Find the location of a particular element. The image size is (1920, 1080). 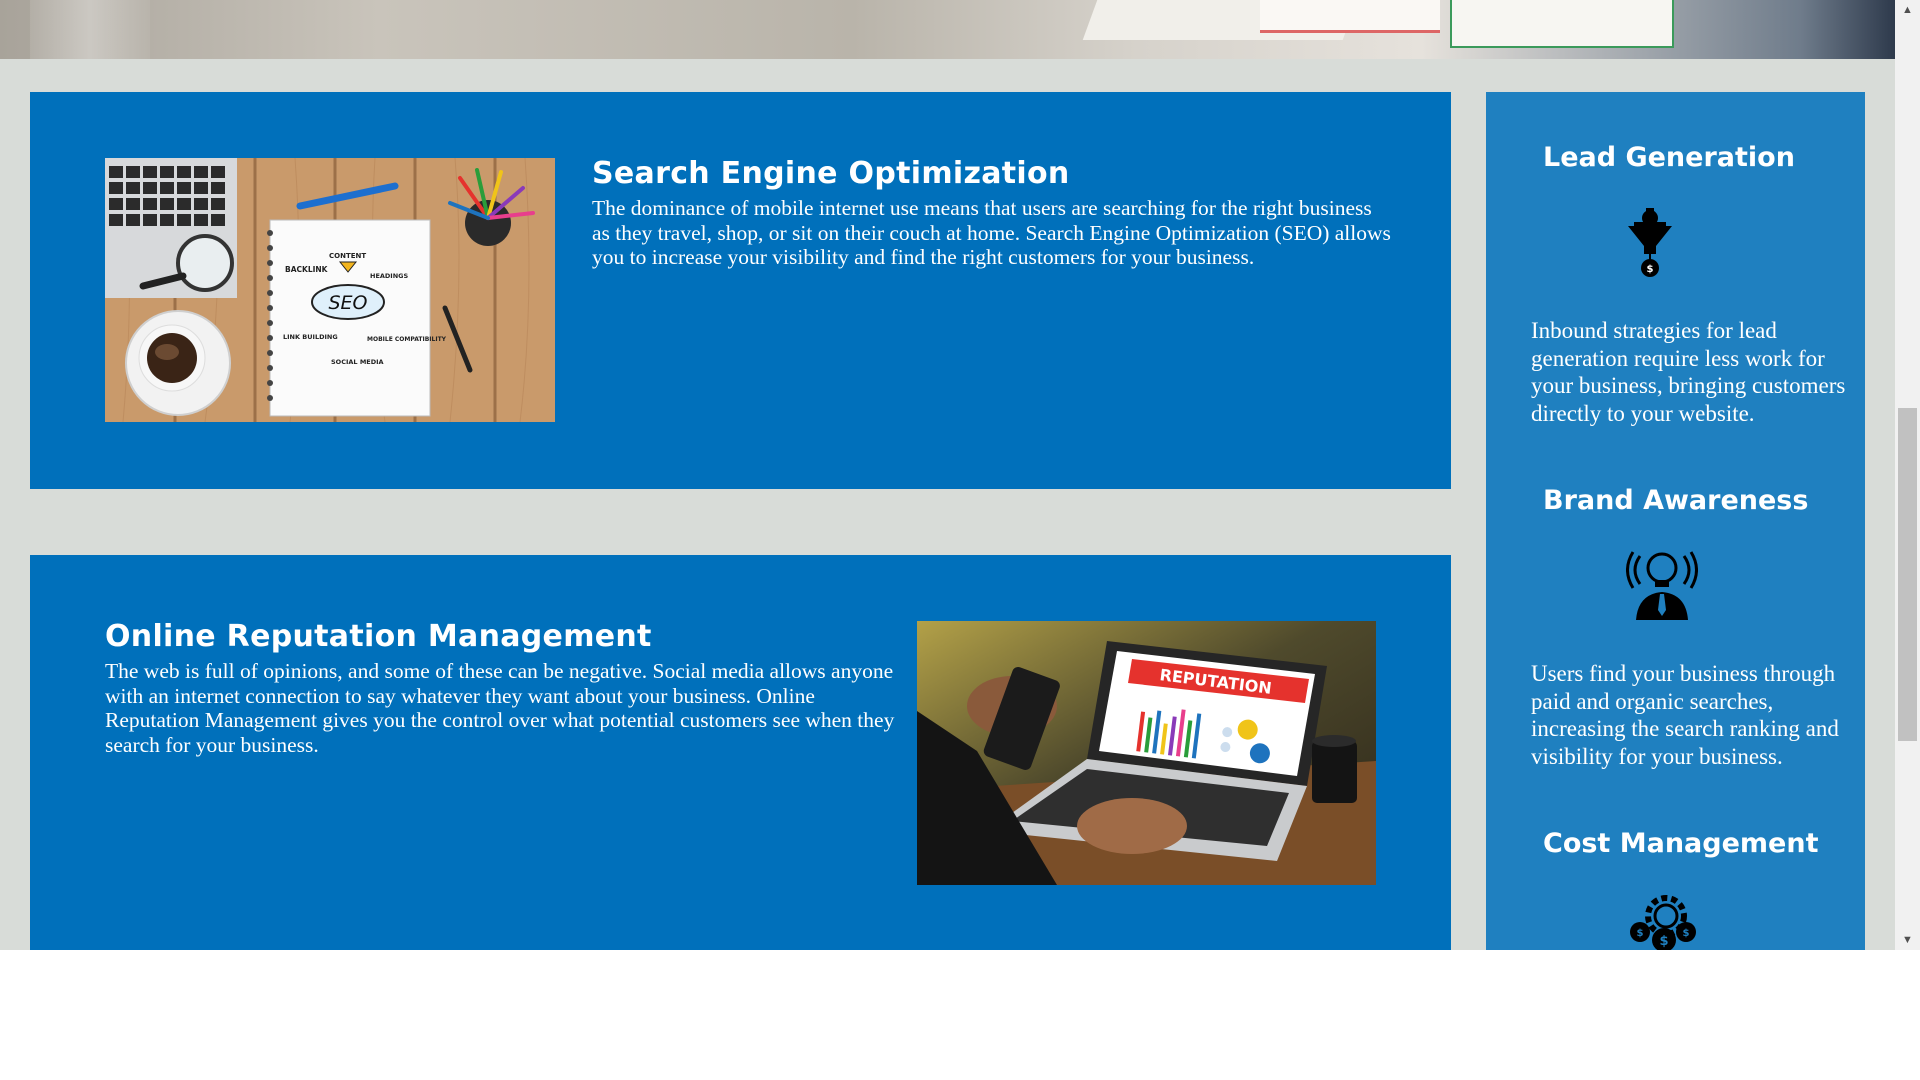

orm-image: REPUTATION is located at coordinates (1146, 753).